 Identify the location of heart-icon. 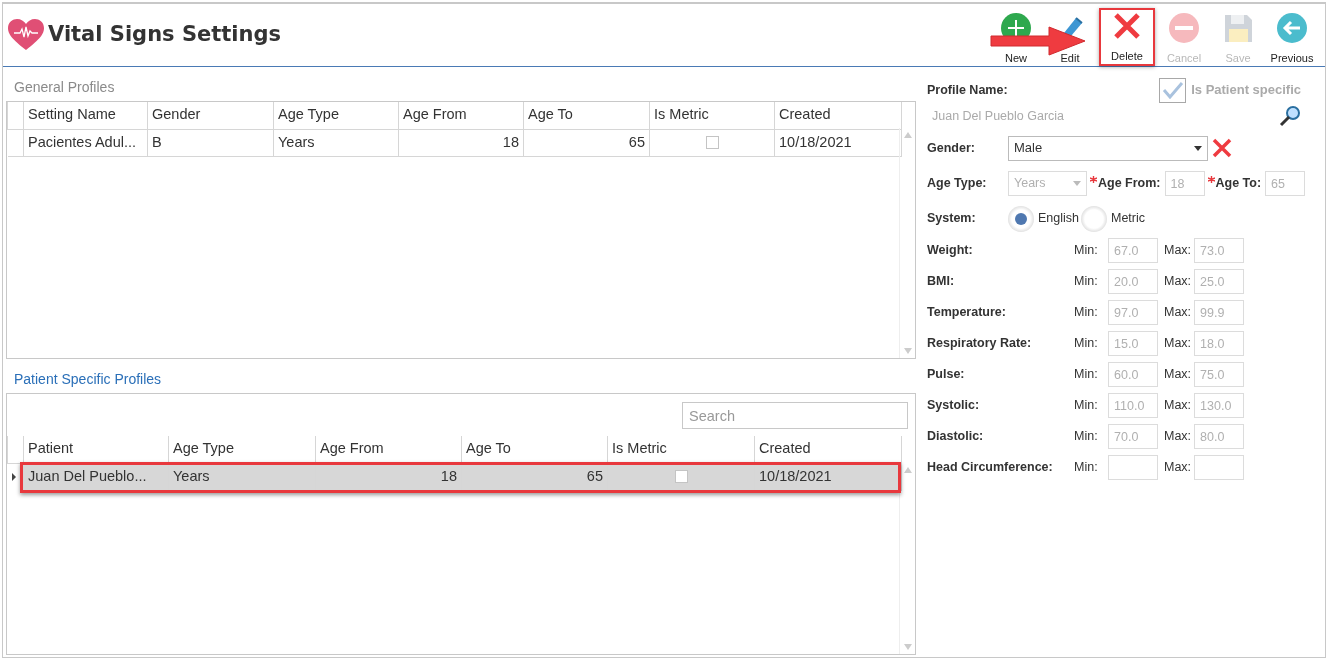
(26, 35).